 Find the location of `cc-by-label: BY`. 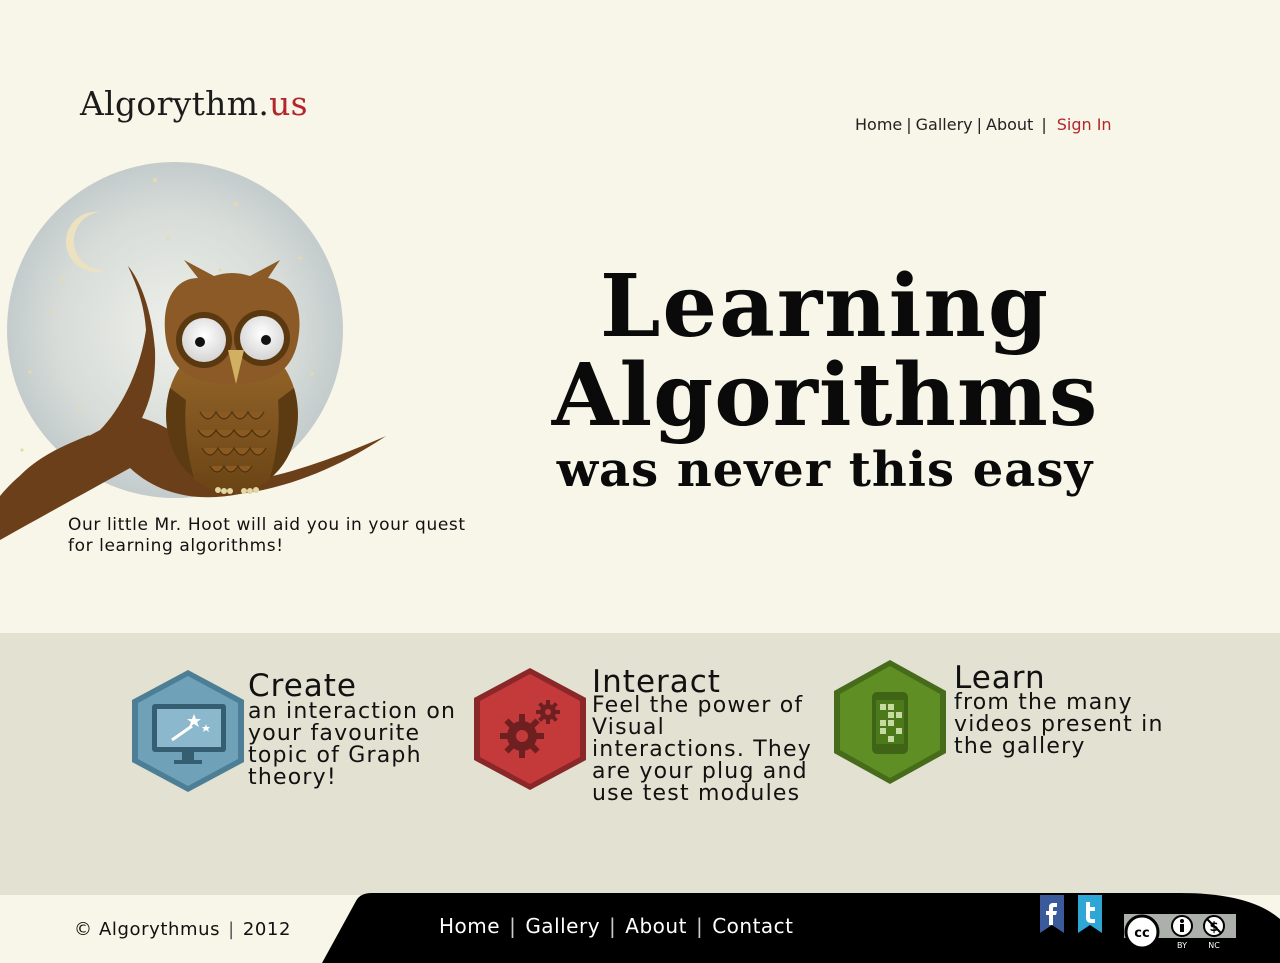

cc-by-label: BY is located at coordinates (1182, 945).